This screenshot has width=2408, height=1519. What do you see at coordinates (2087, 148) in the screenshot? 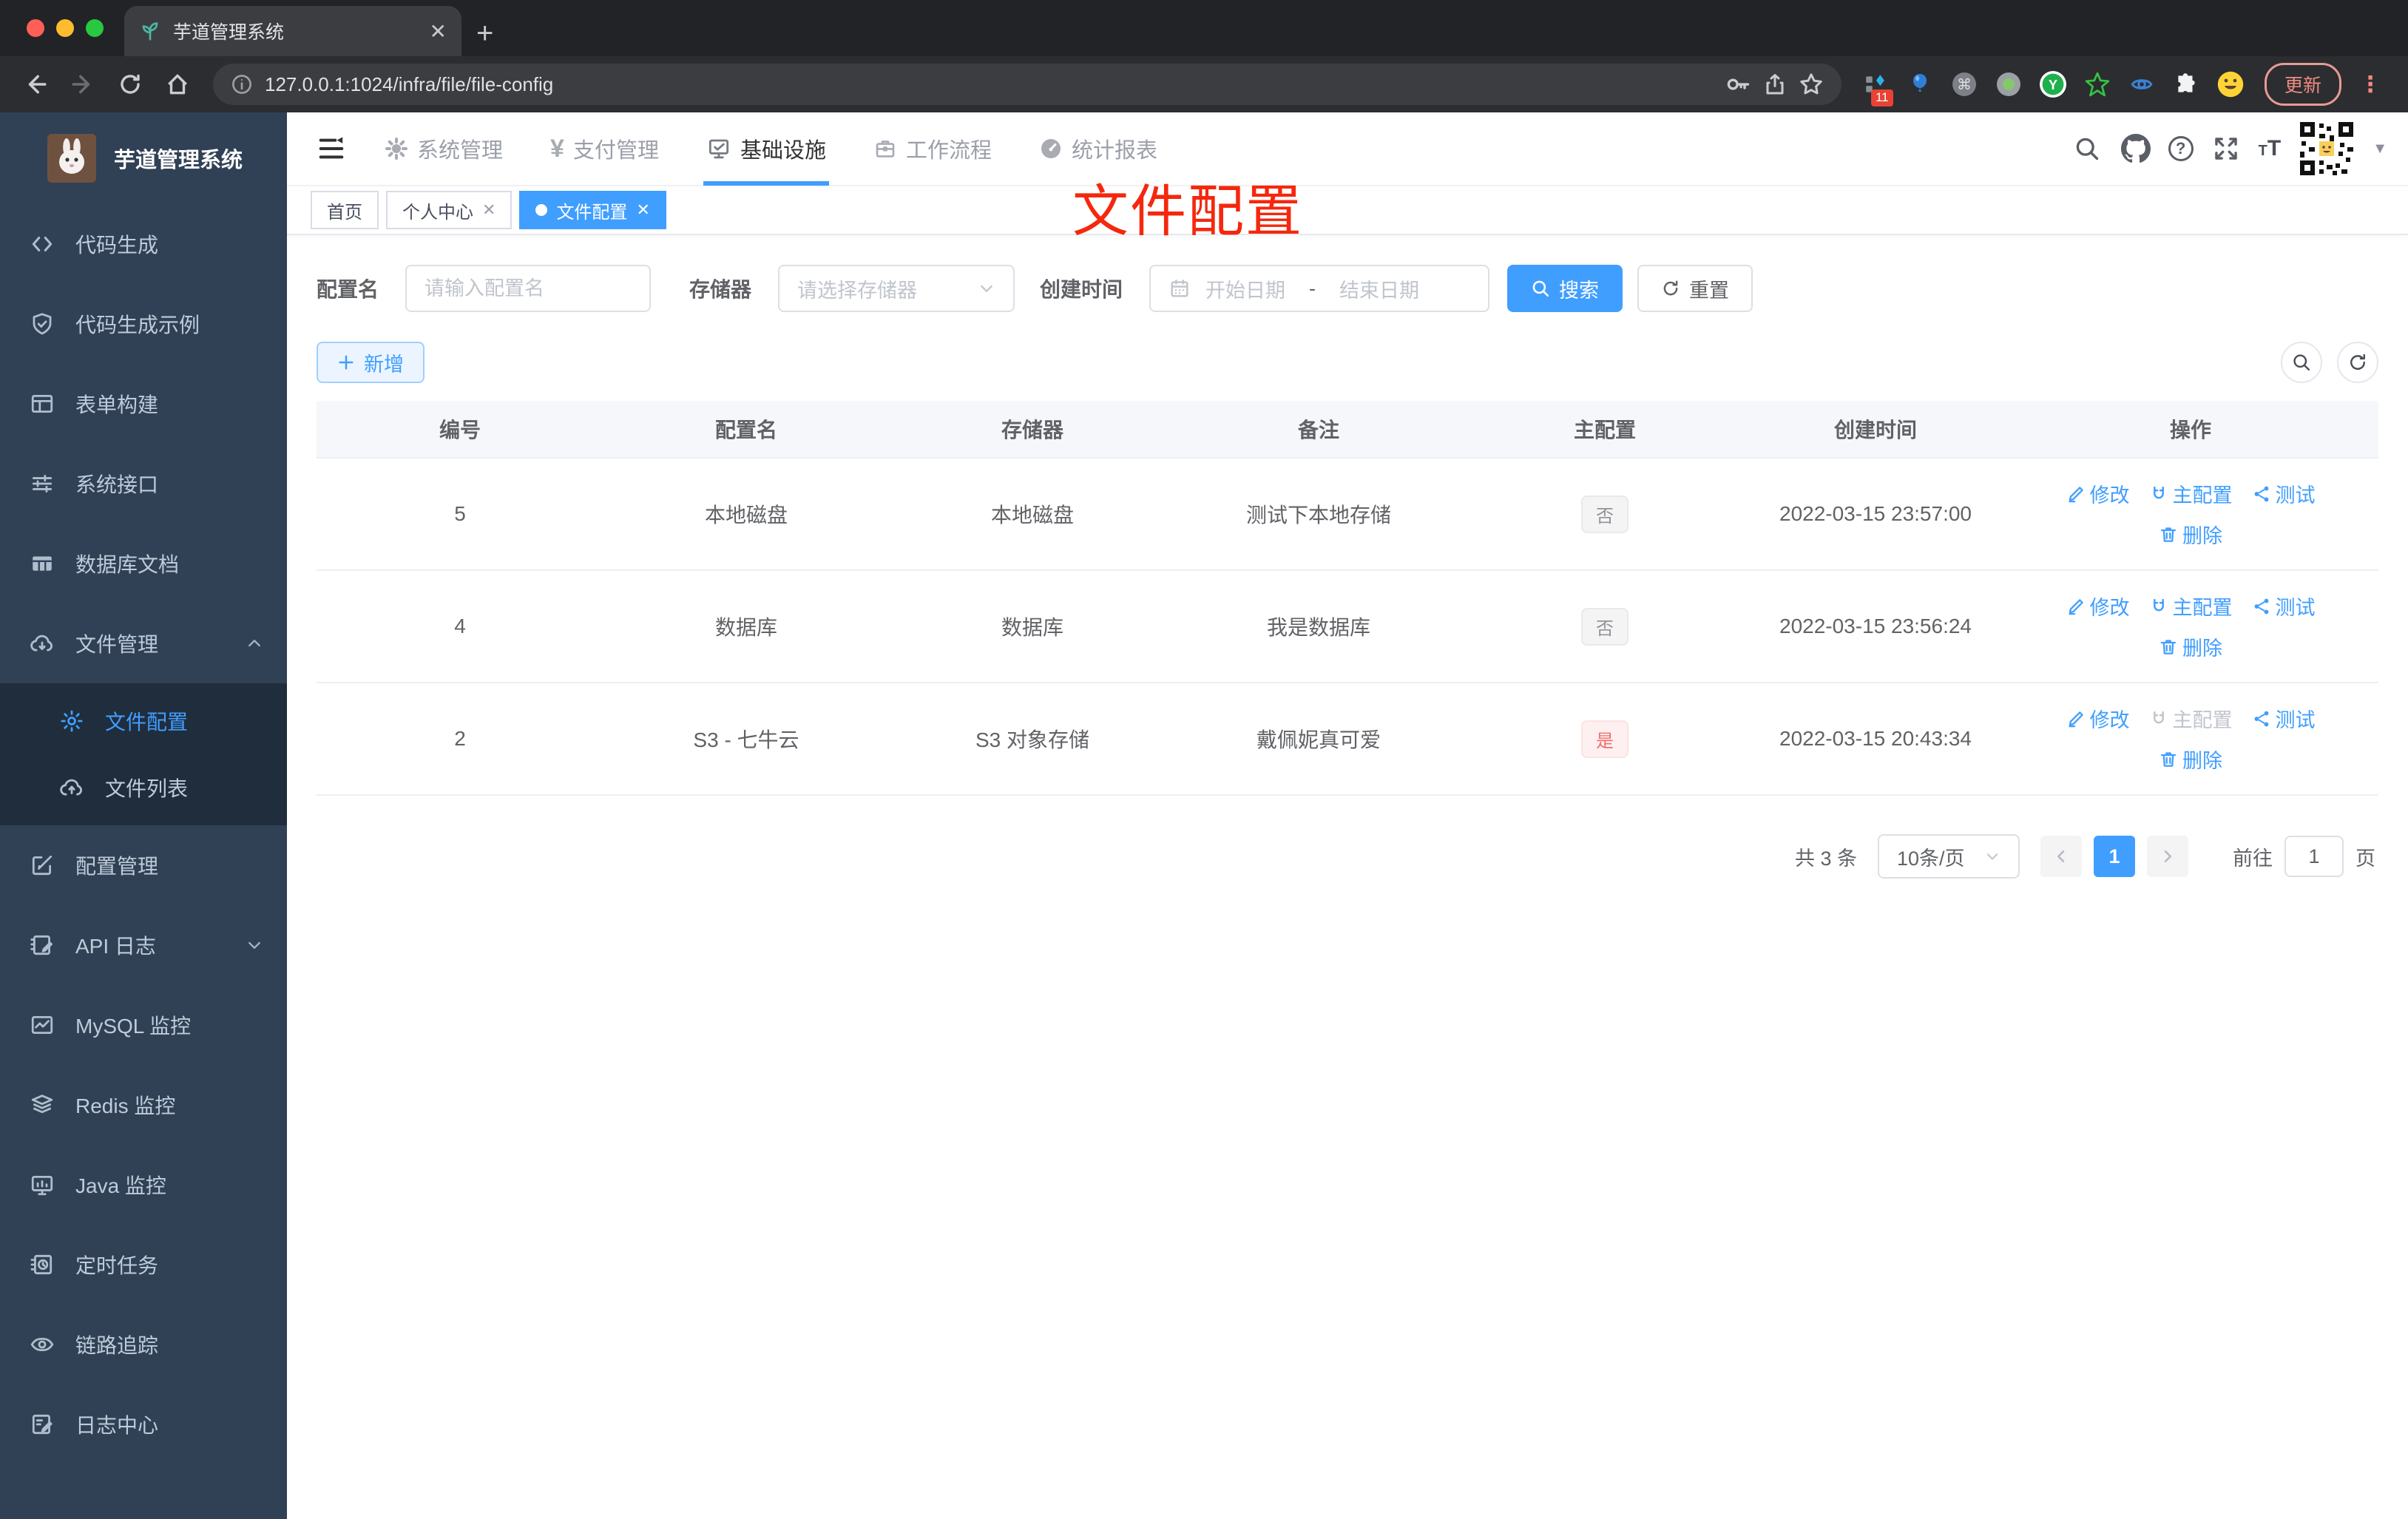
I see `search-icon` at bounding box center [2087, 148].